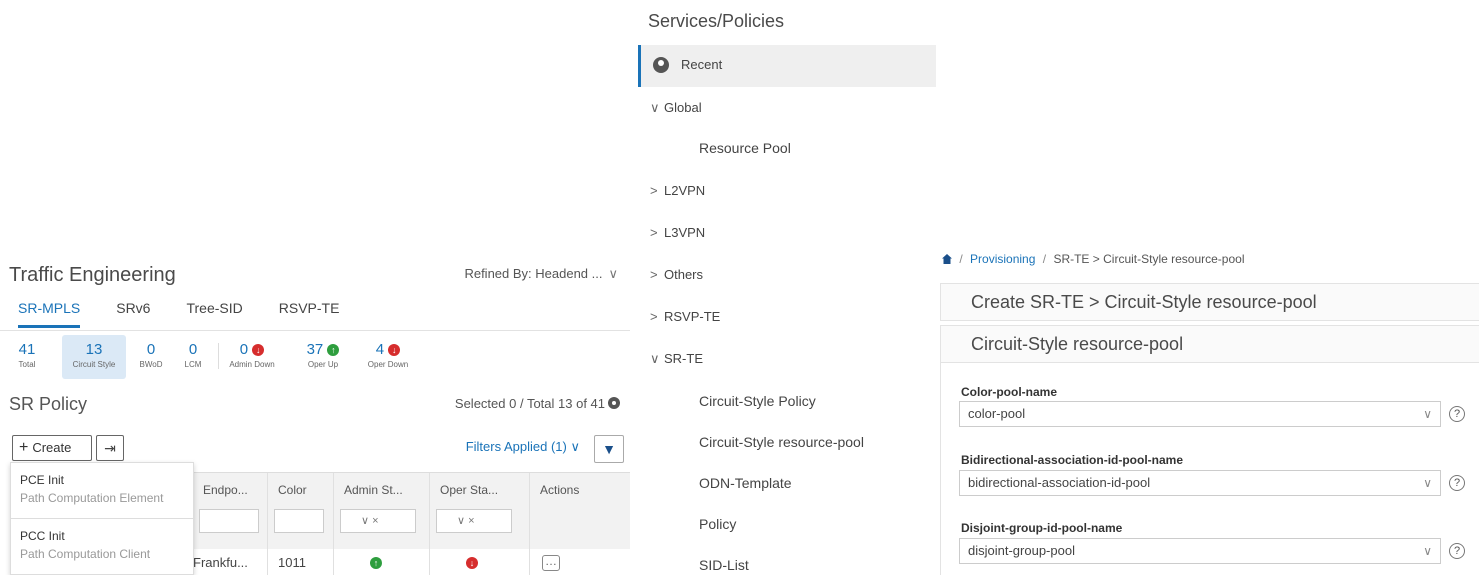  Describe the element at coordinates (309, 314) in the screenshot. I see `tab-rsvp-te: RSVP-TE` at that location.